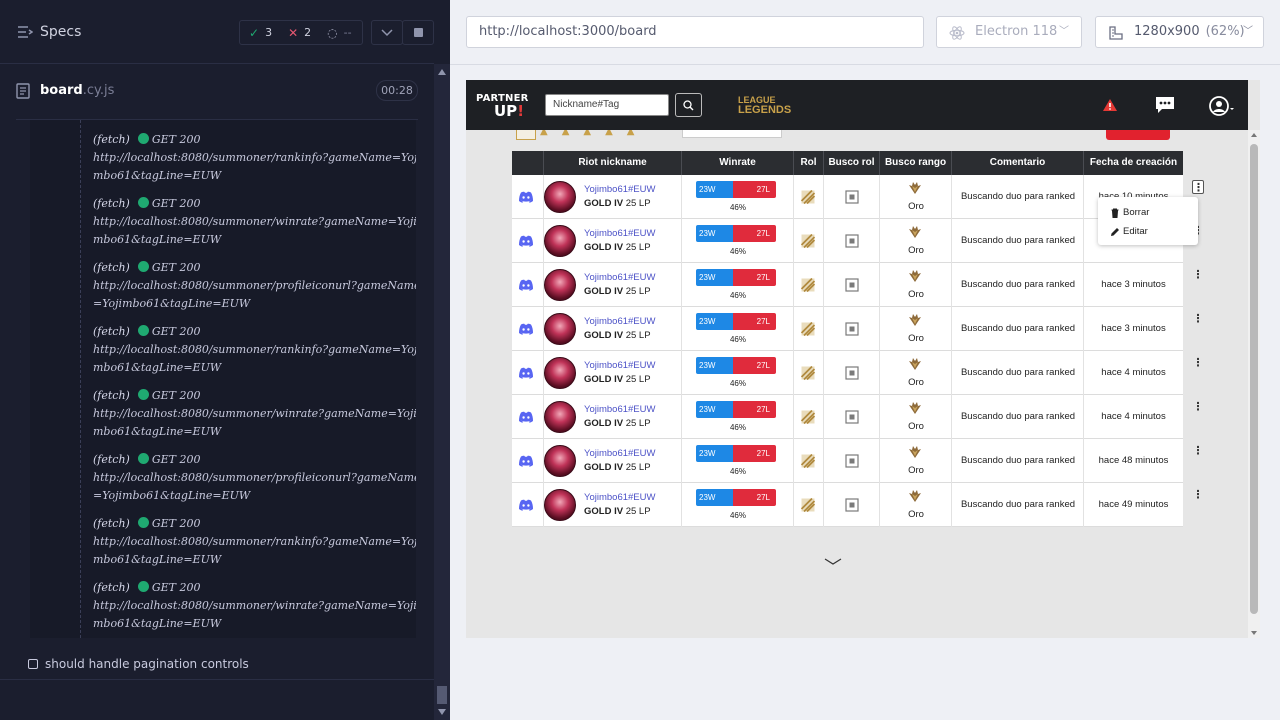 The image size is (1280, 720). I want to click on role-filter-icons: ▲▲▲▲▲, so click(594, 133).